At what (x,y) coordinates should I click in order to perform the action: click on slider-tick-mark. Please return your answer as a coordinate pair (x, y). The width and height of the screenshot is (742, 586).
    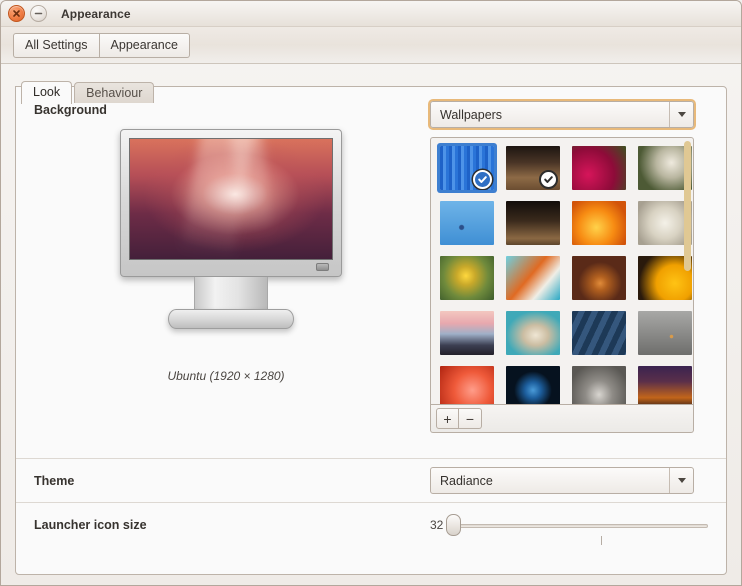
    Looking at the image, I should click on (601, 540).